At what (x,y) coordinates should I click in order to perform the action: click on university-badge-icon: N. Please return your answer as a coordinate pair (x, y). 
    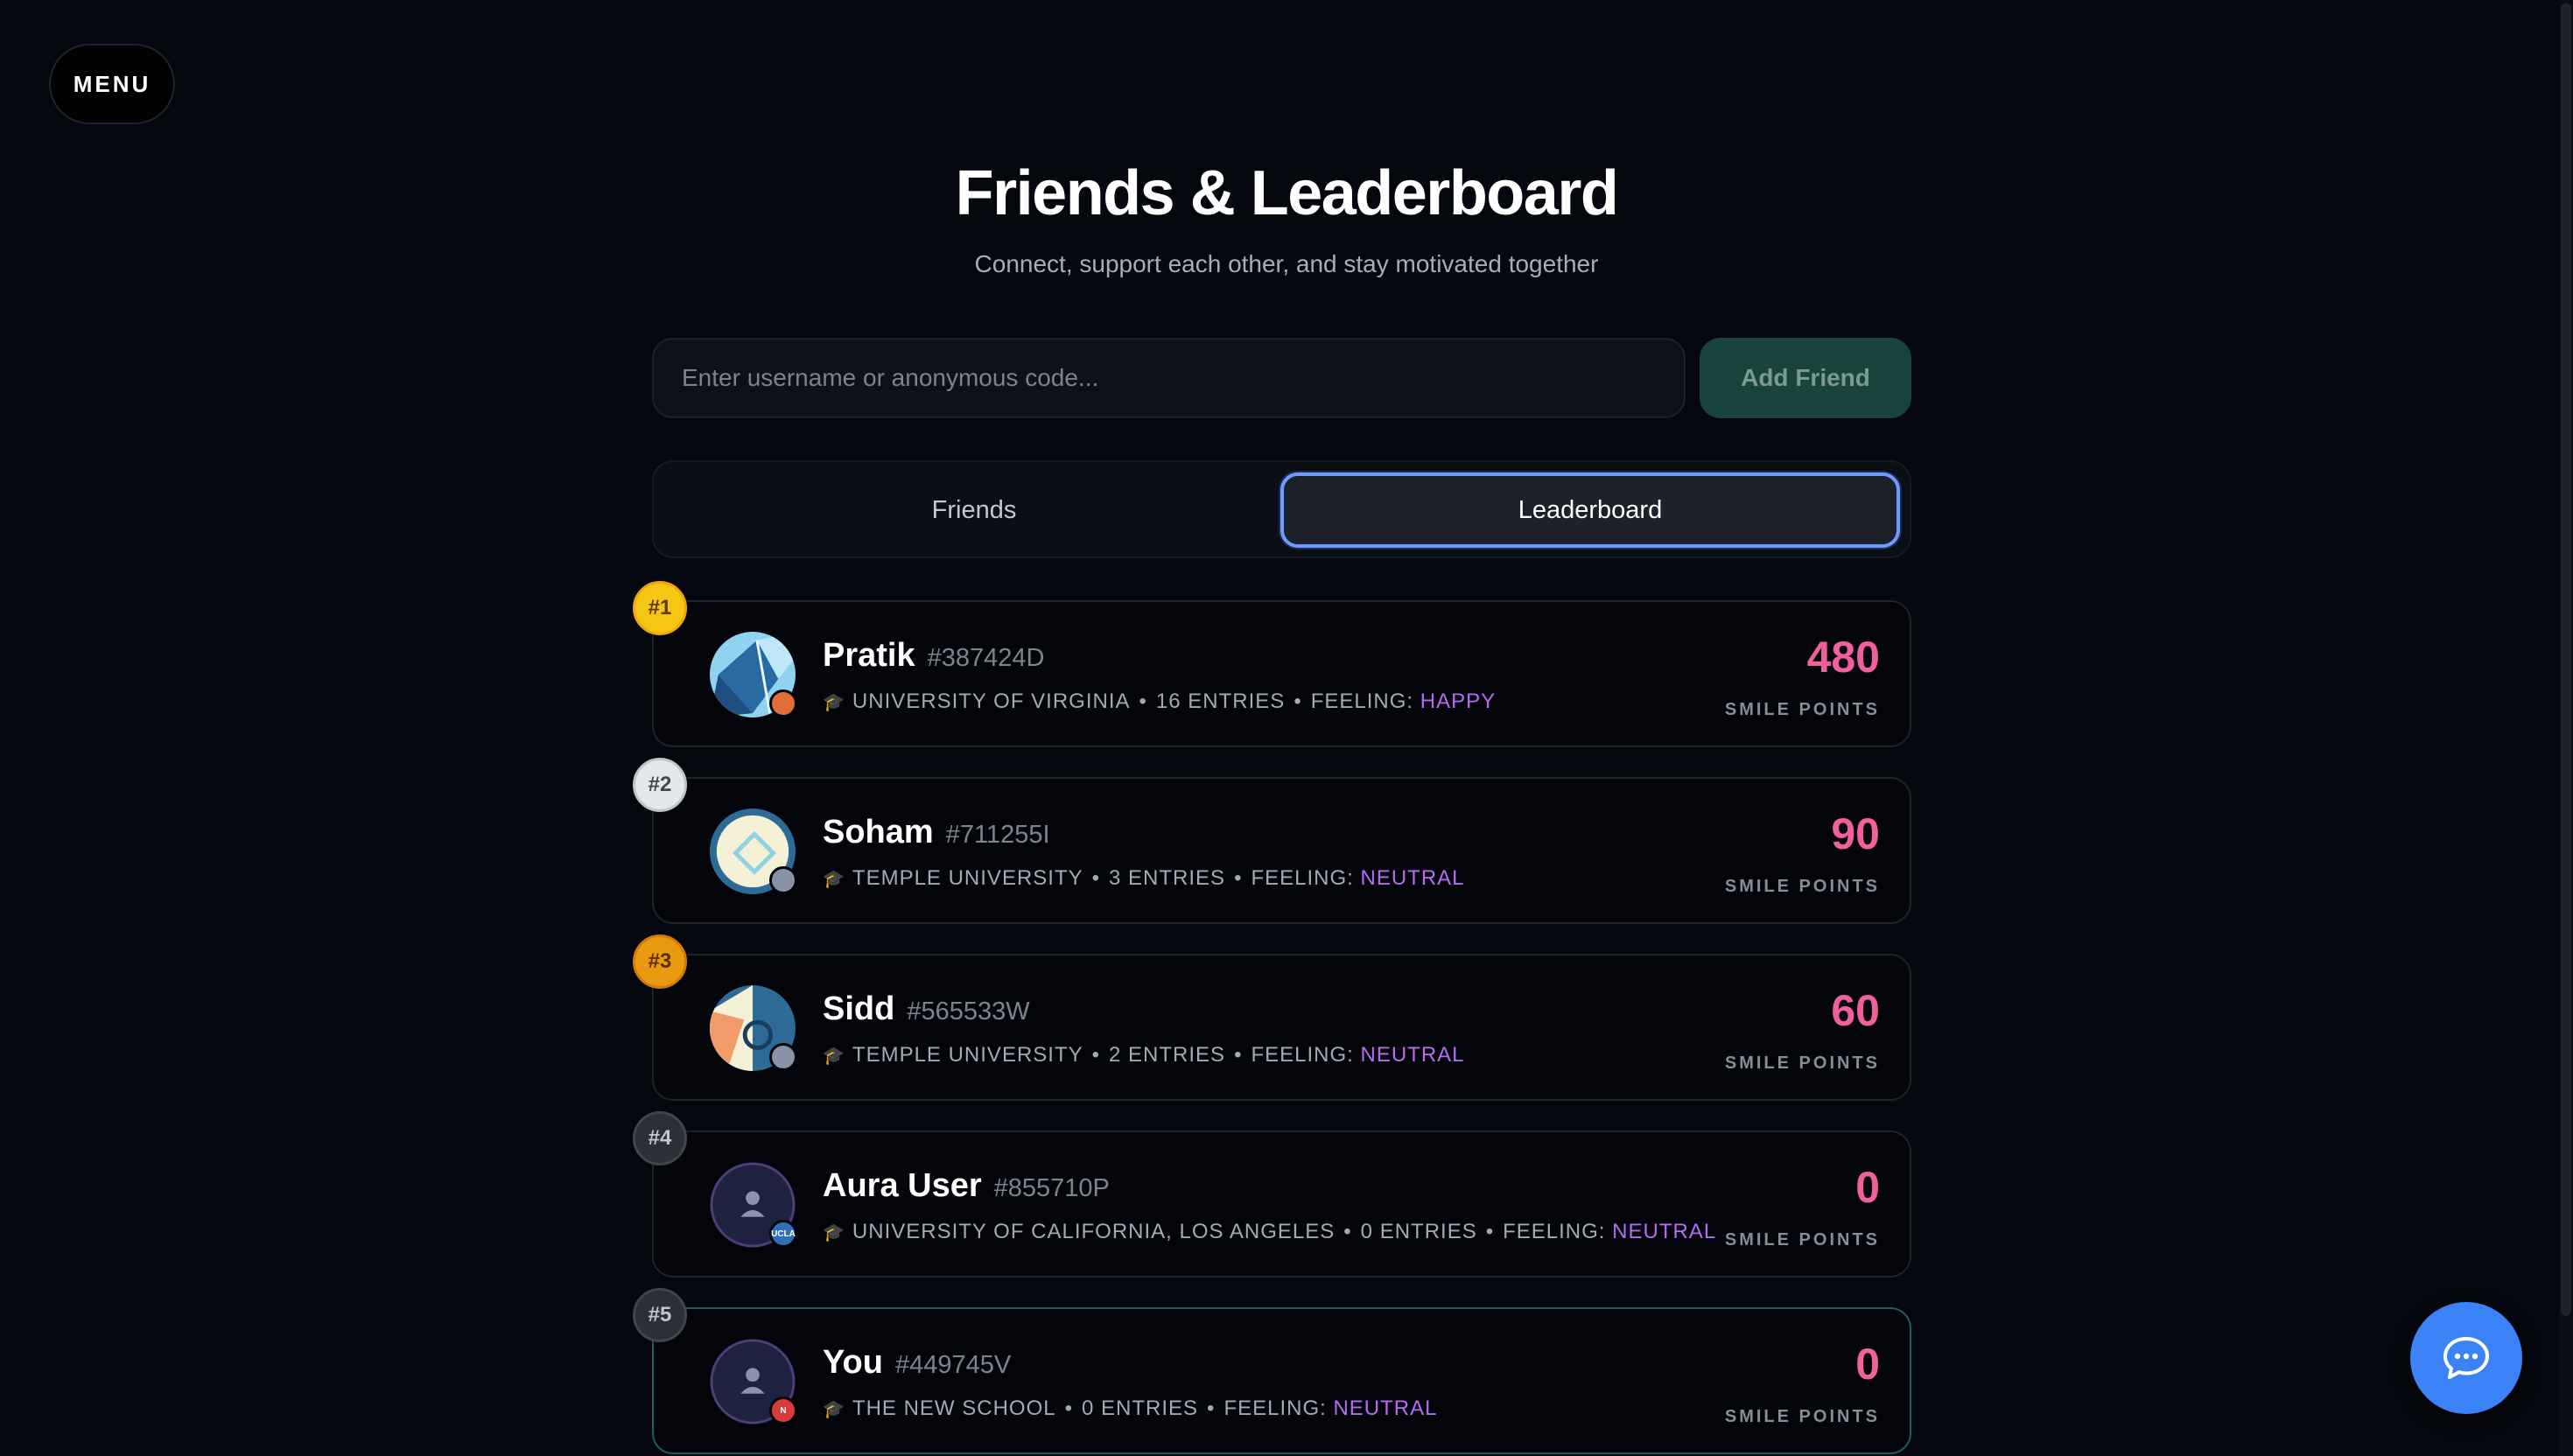
    Looking at the image, I should click on (783, 1410).